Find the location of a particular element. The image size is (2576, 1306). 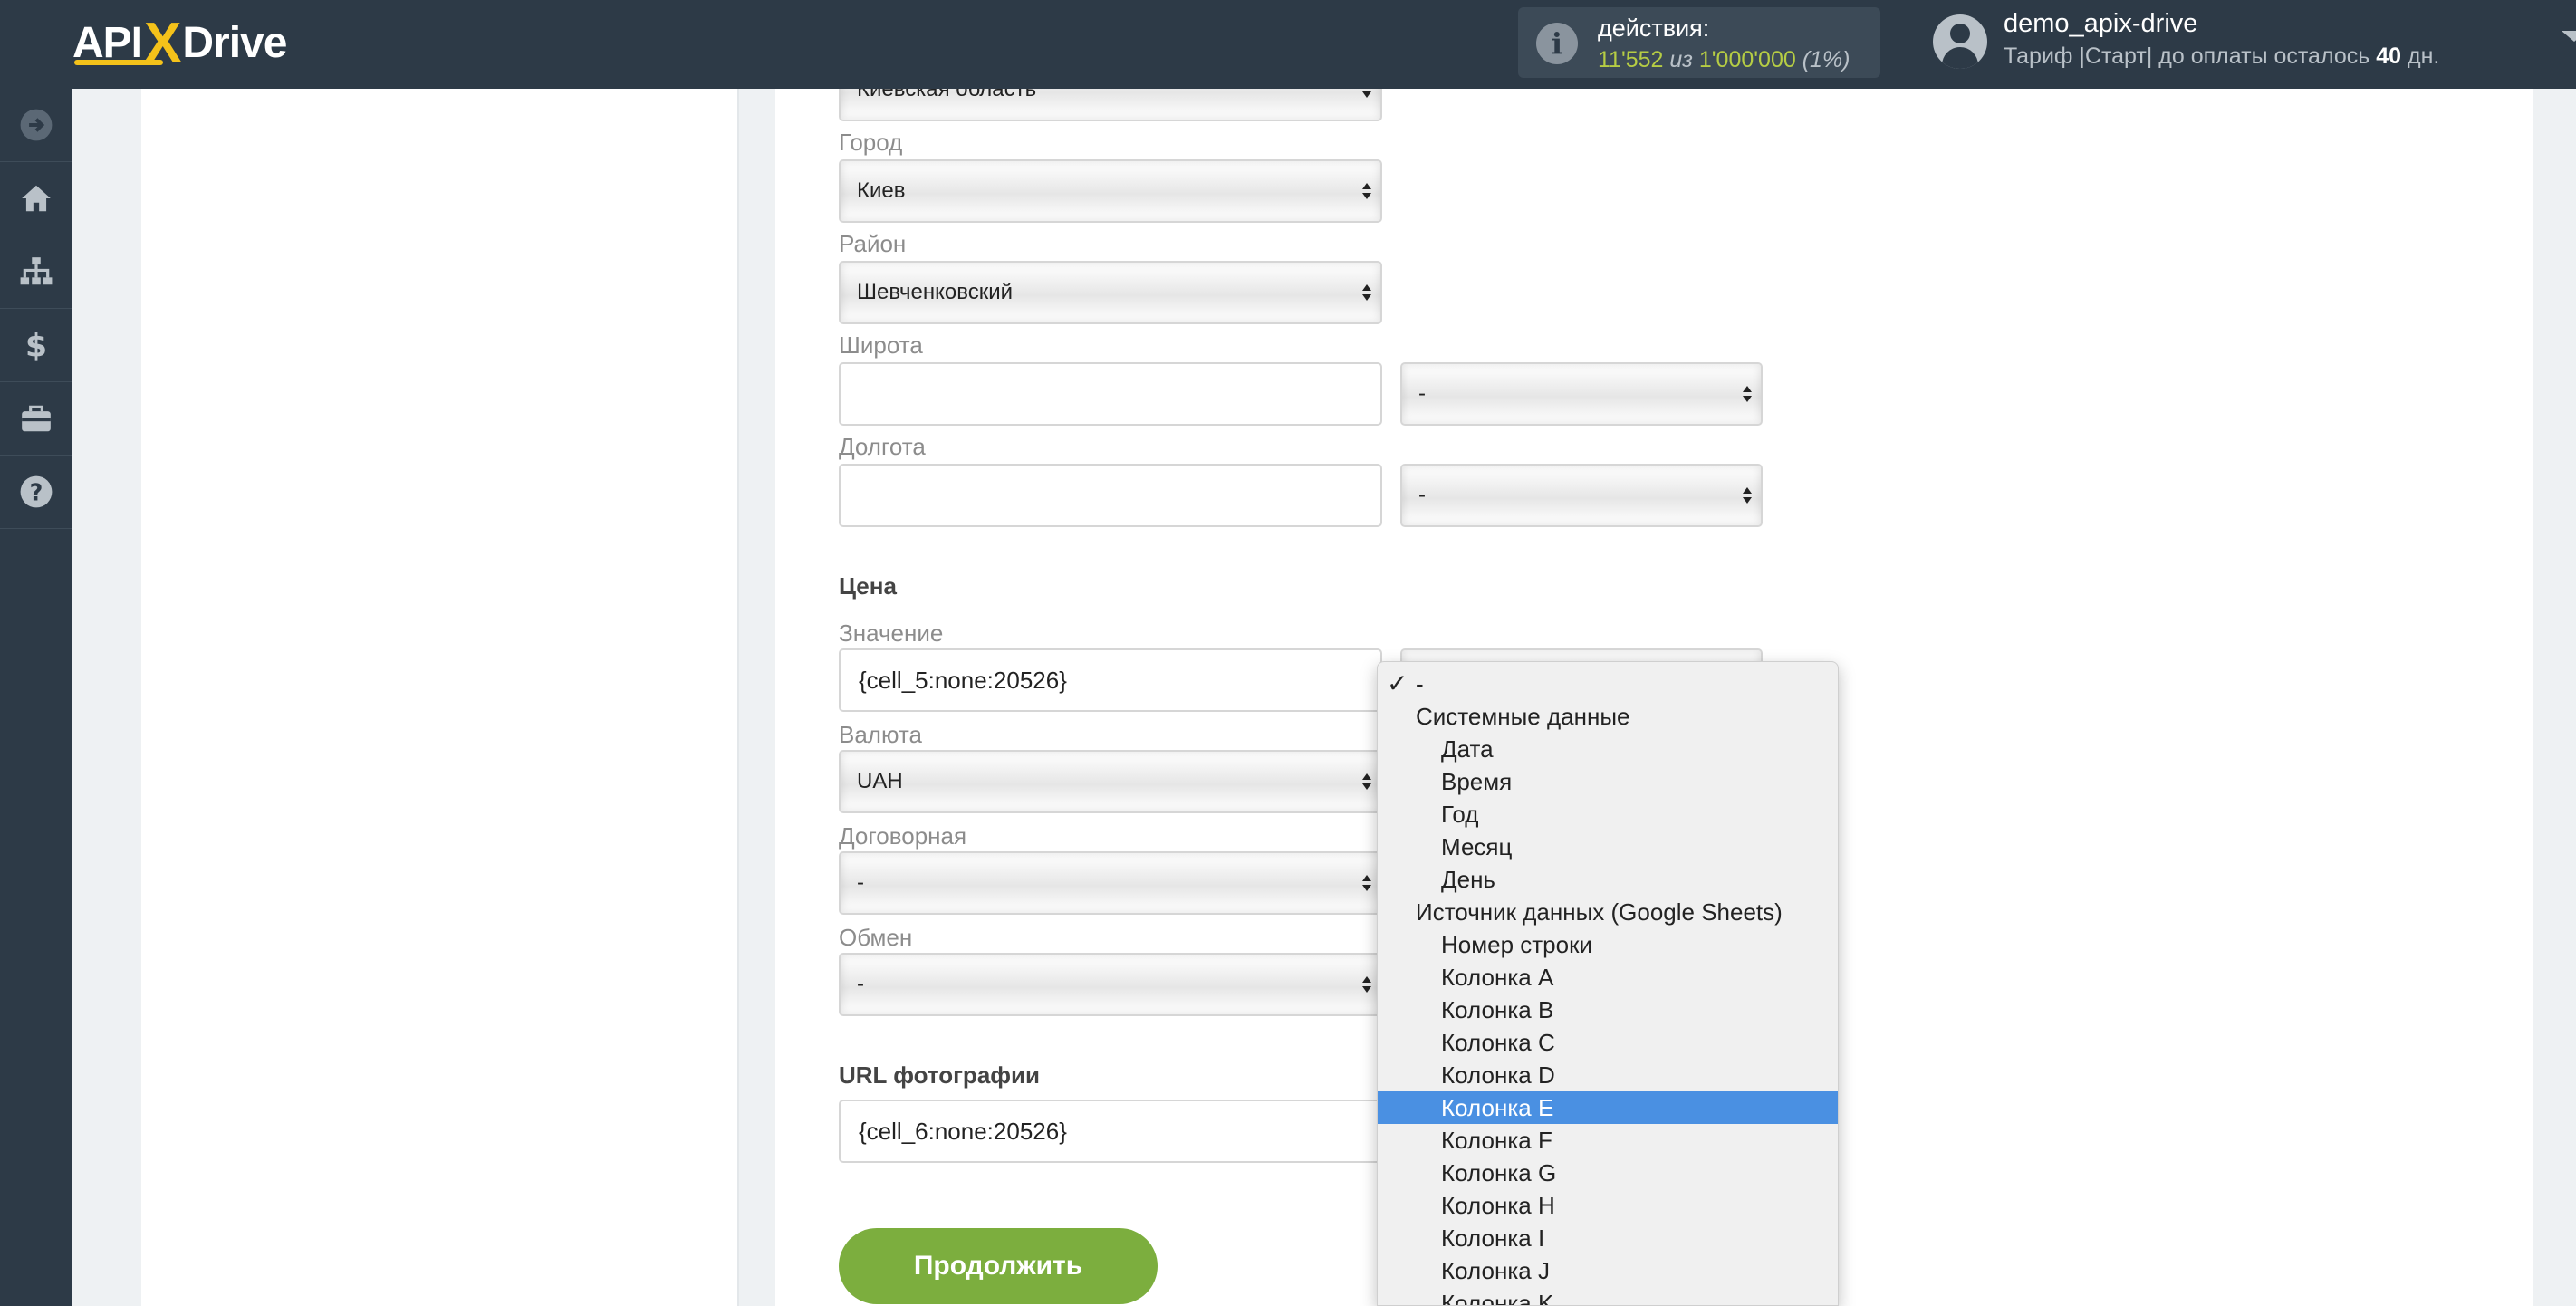

latitude-source-select: - is located at coordinates (1581, 394).